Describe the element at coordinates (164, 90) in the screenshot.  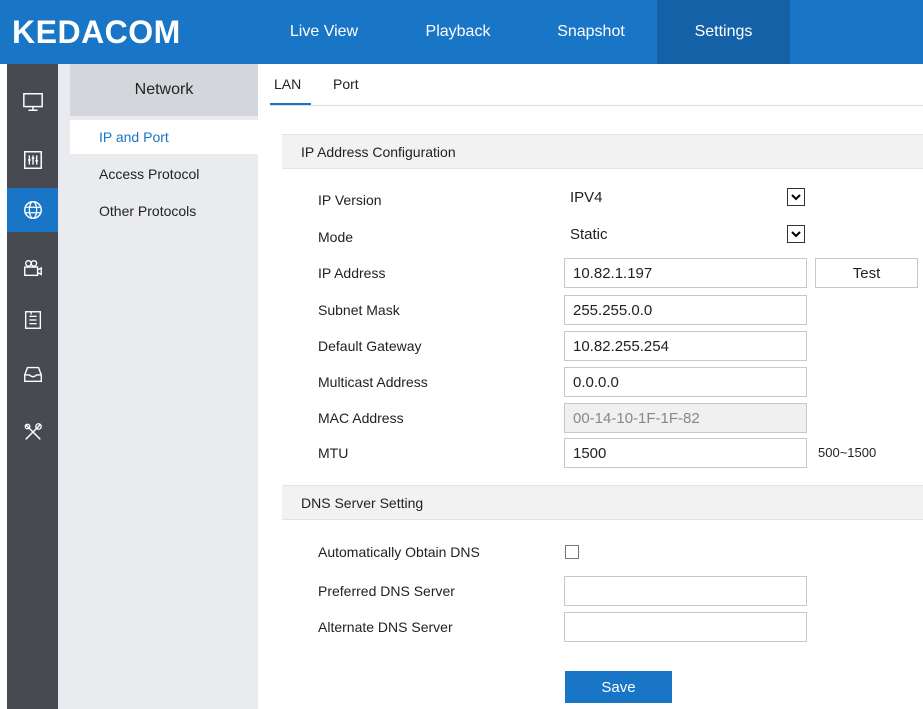
I see `submenu-title: Network` at that location.